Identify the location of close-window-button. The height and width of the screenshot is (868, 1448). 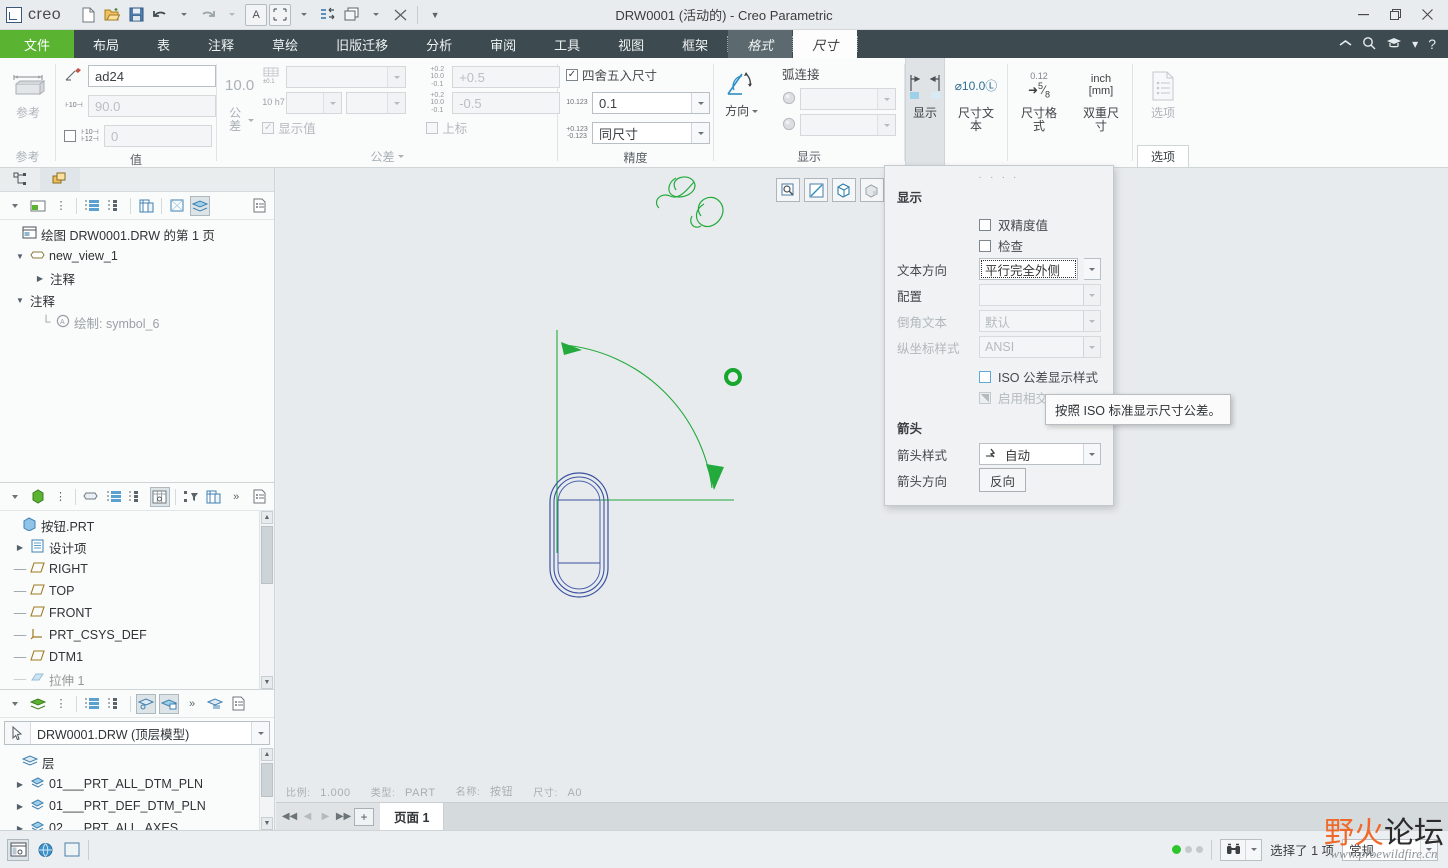
(400, 15).